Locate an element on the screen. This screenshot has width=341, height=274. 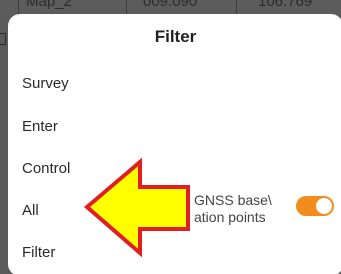
dialog-title: Filter is located at coordinates (175, 36).